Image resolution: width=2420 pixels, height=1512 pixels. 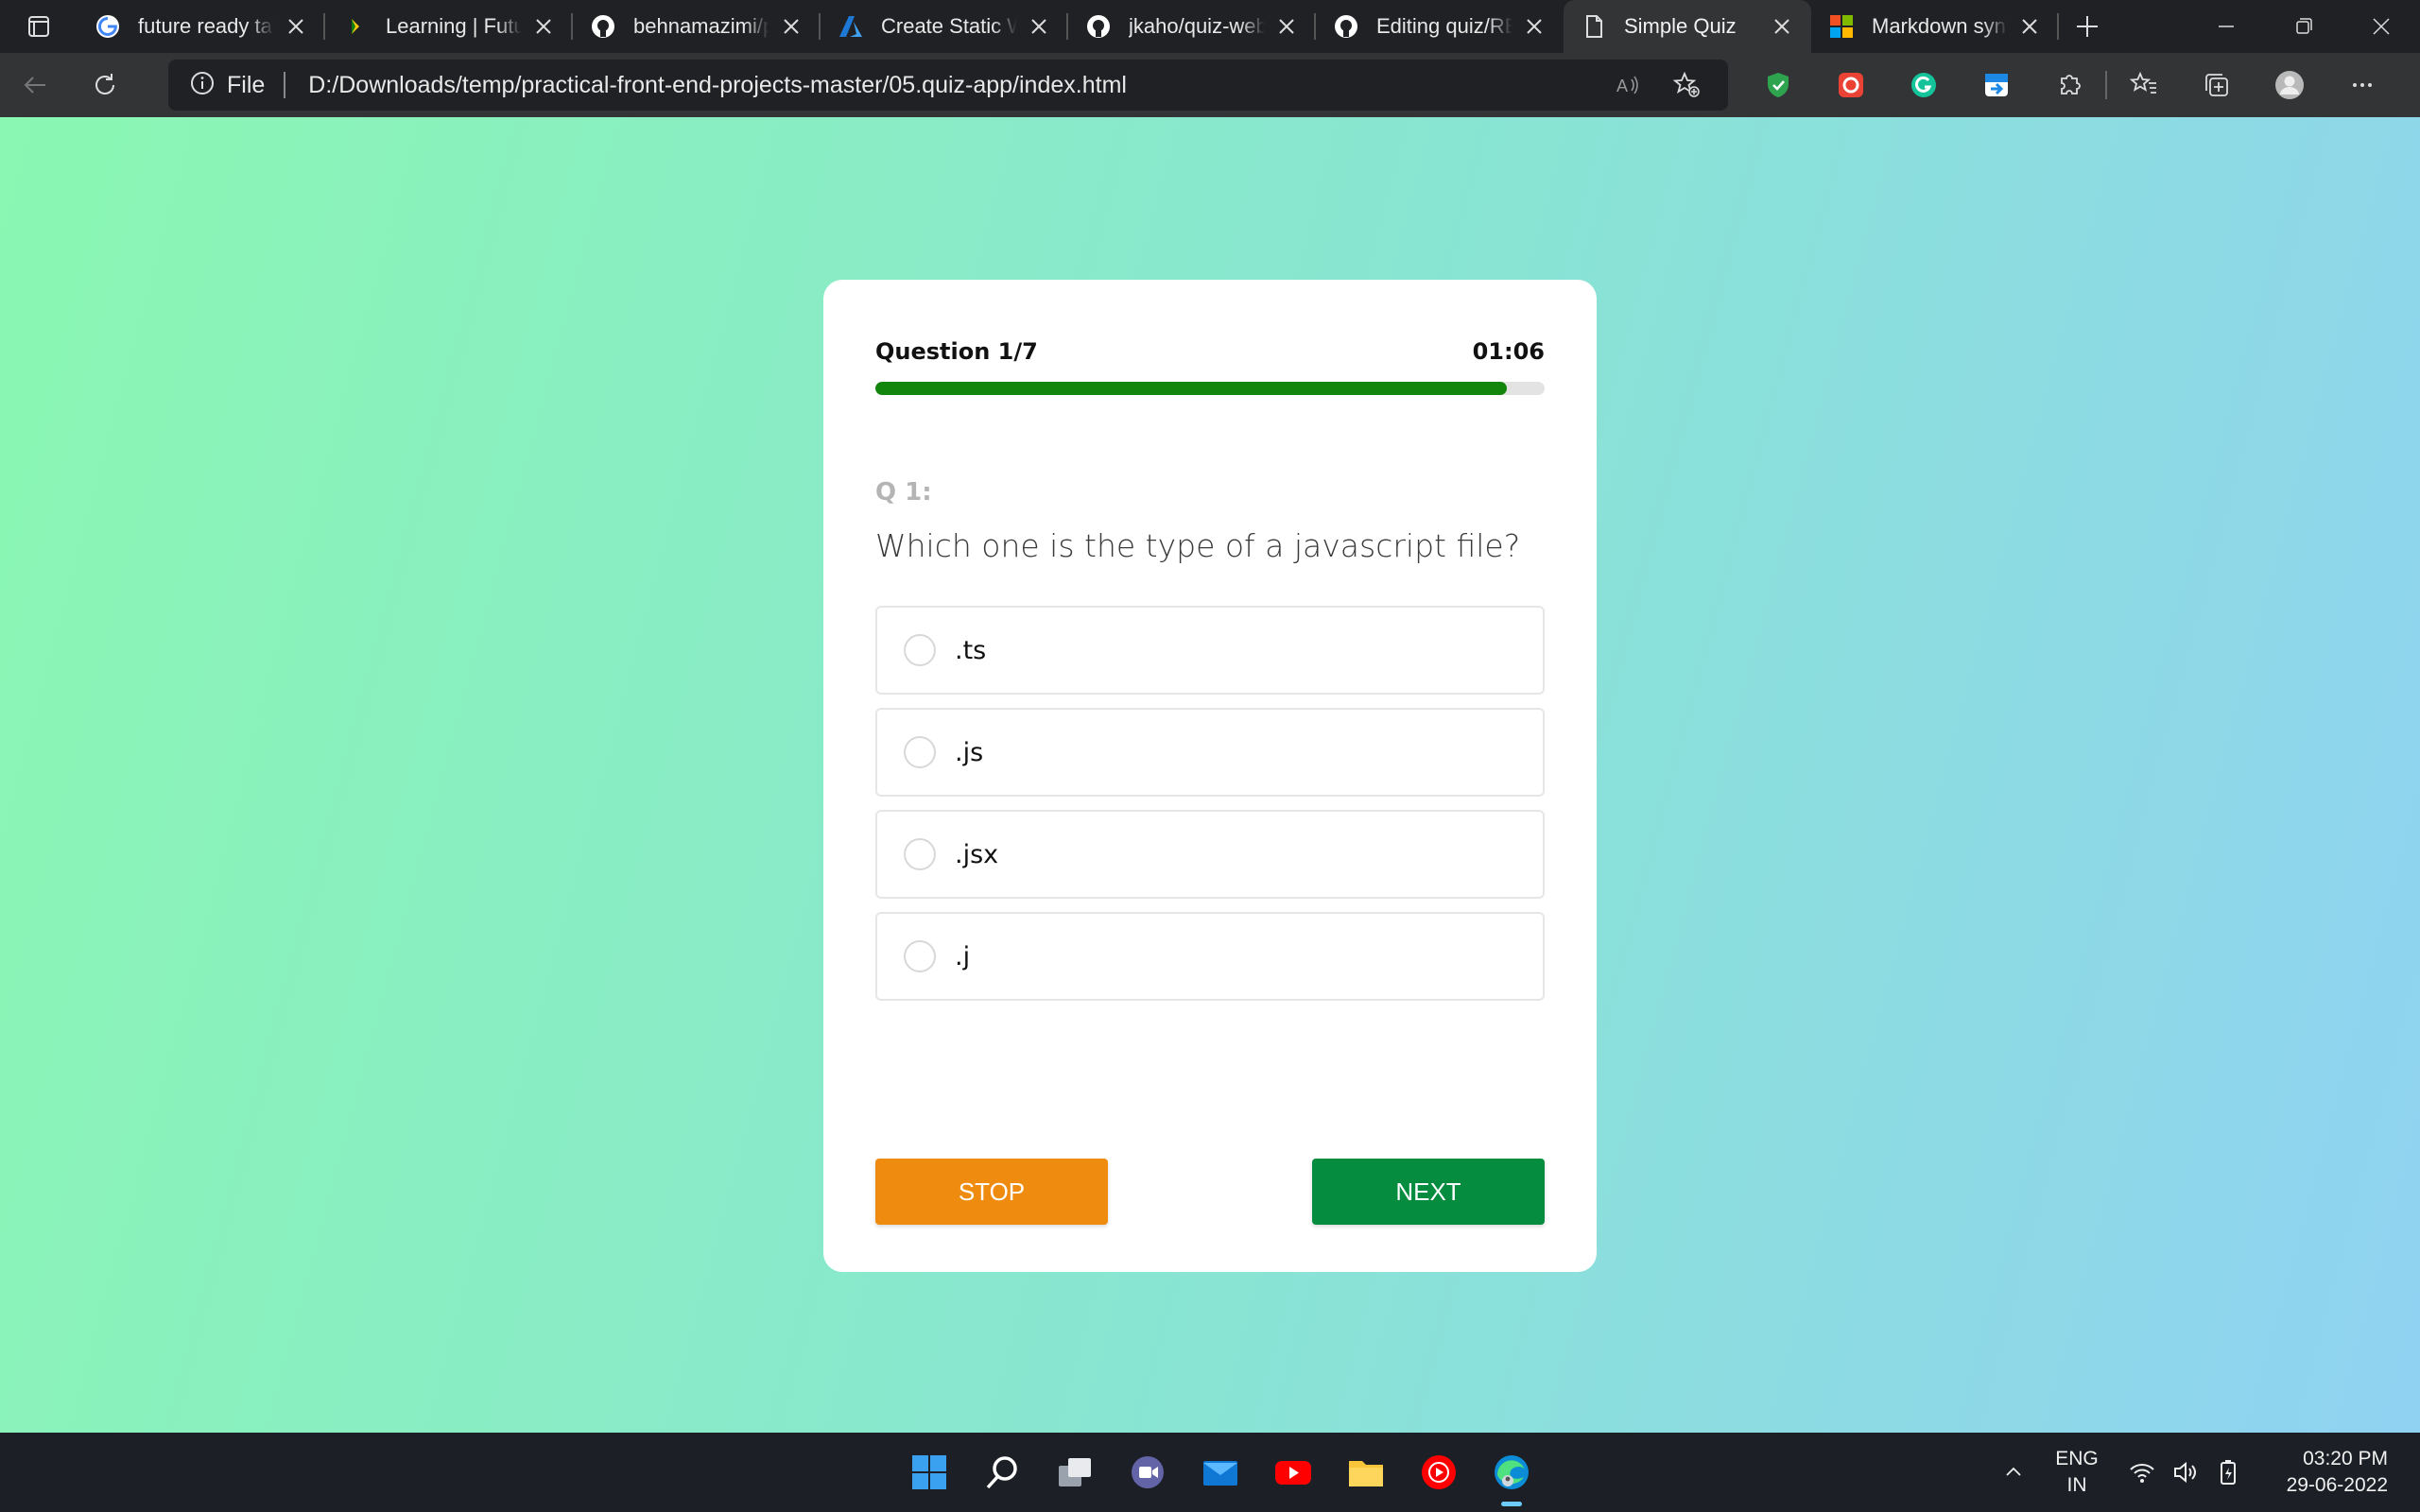 I want to click on start-button, so click(x=928, y=1472).